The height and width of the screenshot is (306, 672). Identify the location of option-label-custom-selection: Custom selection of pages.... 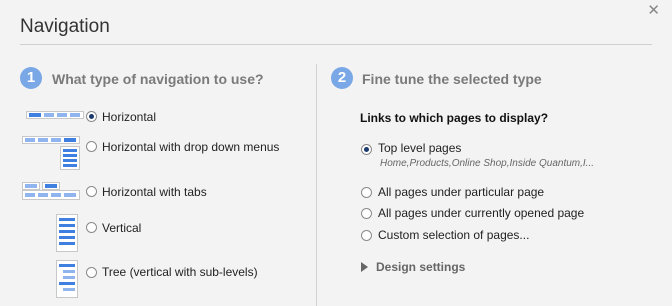
(454, 235).